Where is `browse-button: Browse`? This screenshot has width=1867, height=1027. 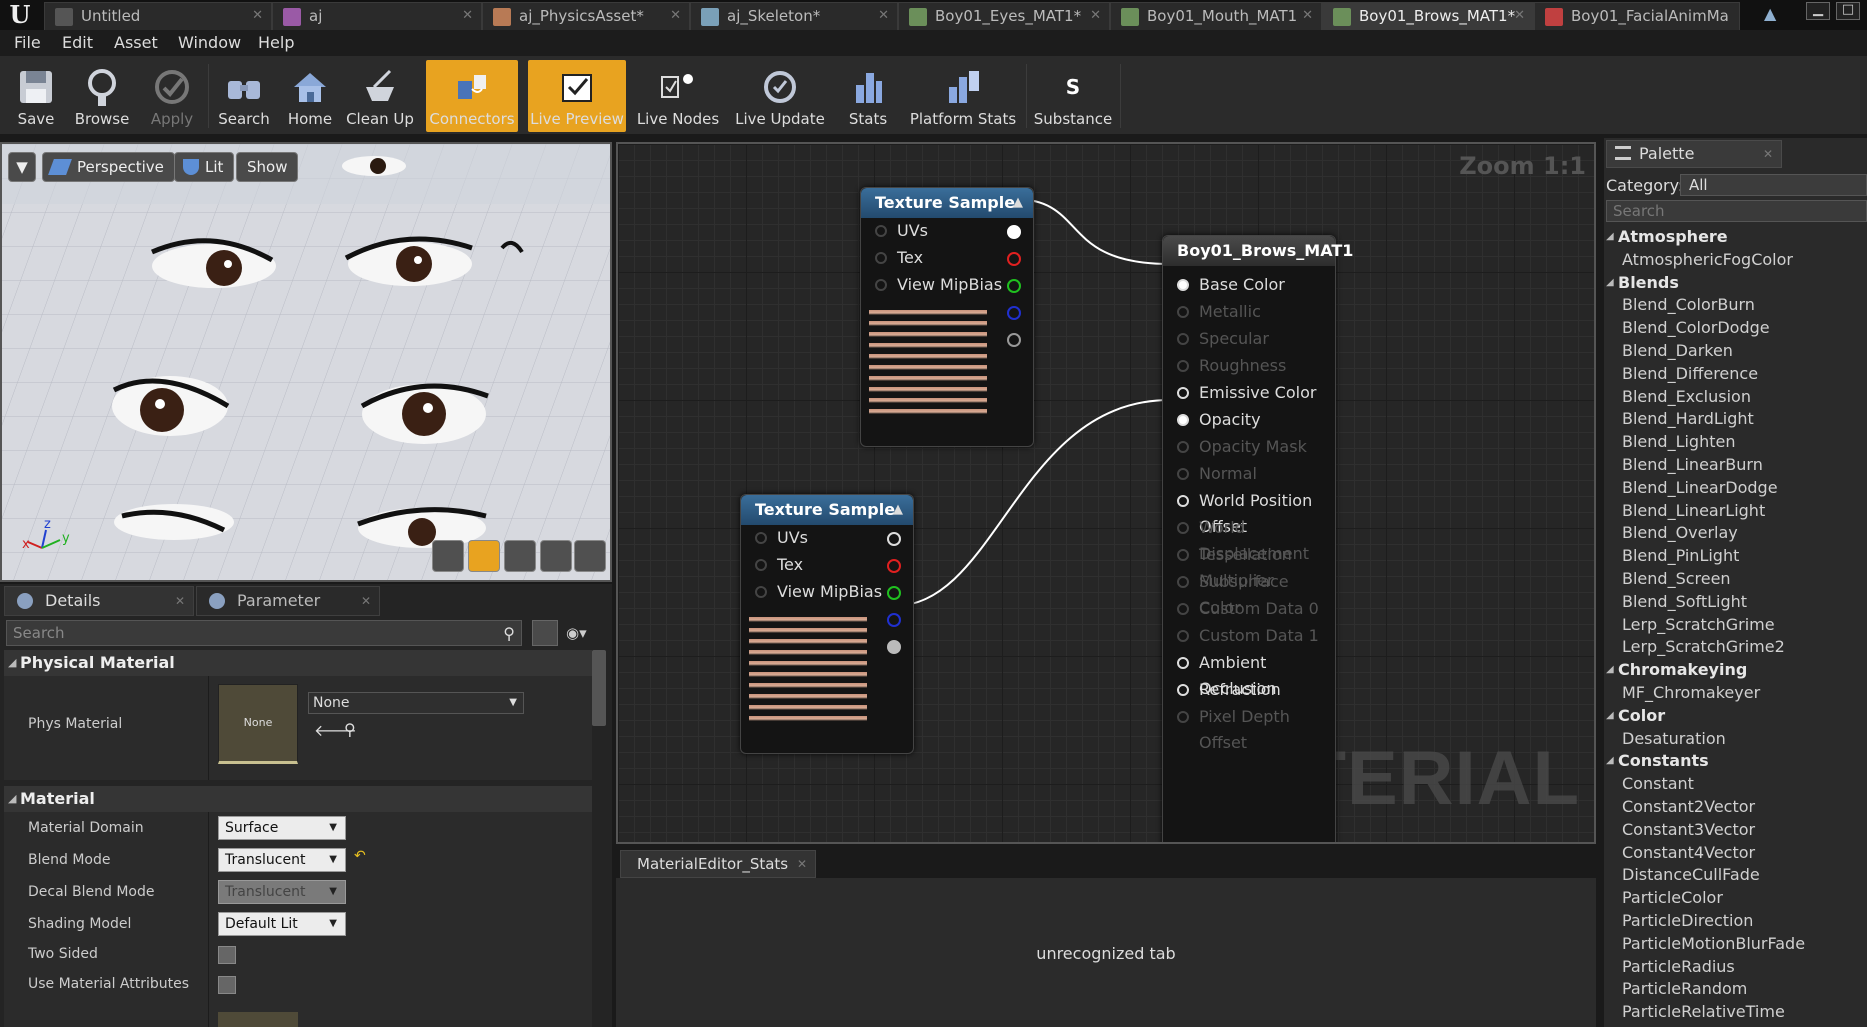 browse-button: Browse is located at coordinates (102, 96).